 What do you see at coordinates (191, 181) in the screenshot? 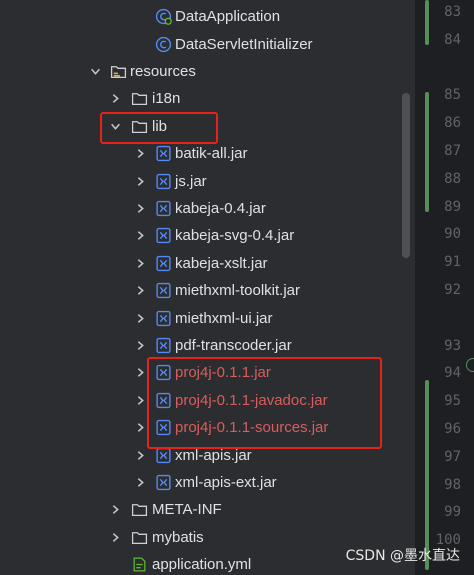
I see `tree-item-label: js.jar` at bounding box center [191, 181].